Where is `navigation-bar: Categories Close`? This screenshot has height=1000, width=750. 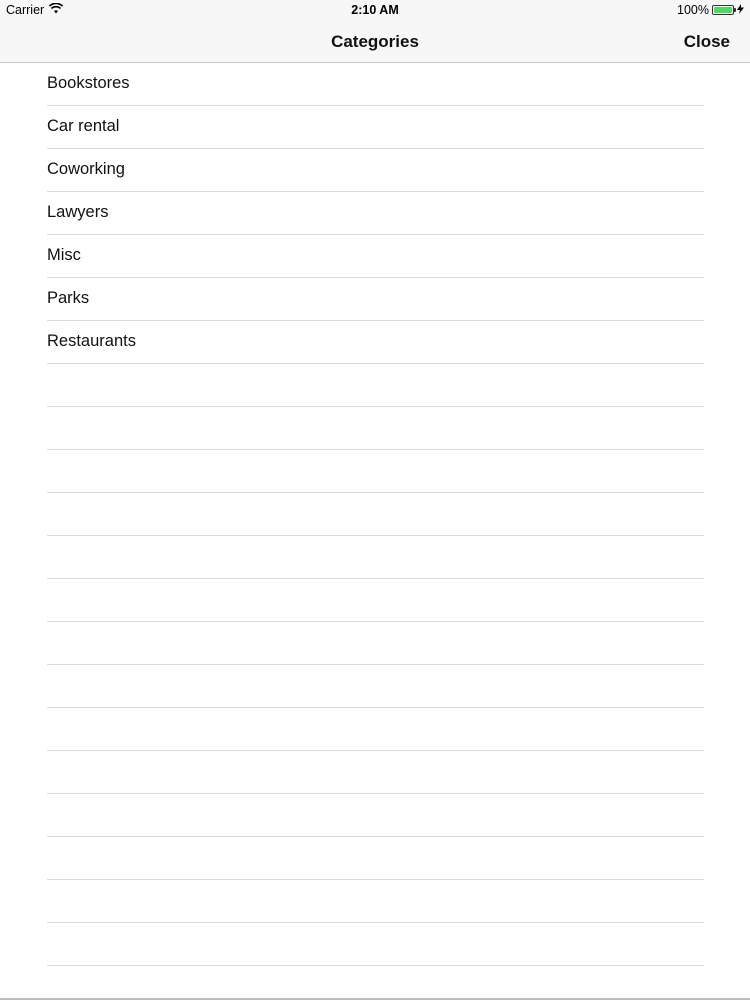 navigation-bar: Categories Close is located at coordinates (375, 42).